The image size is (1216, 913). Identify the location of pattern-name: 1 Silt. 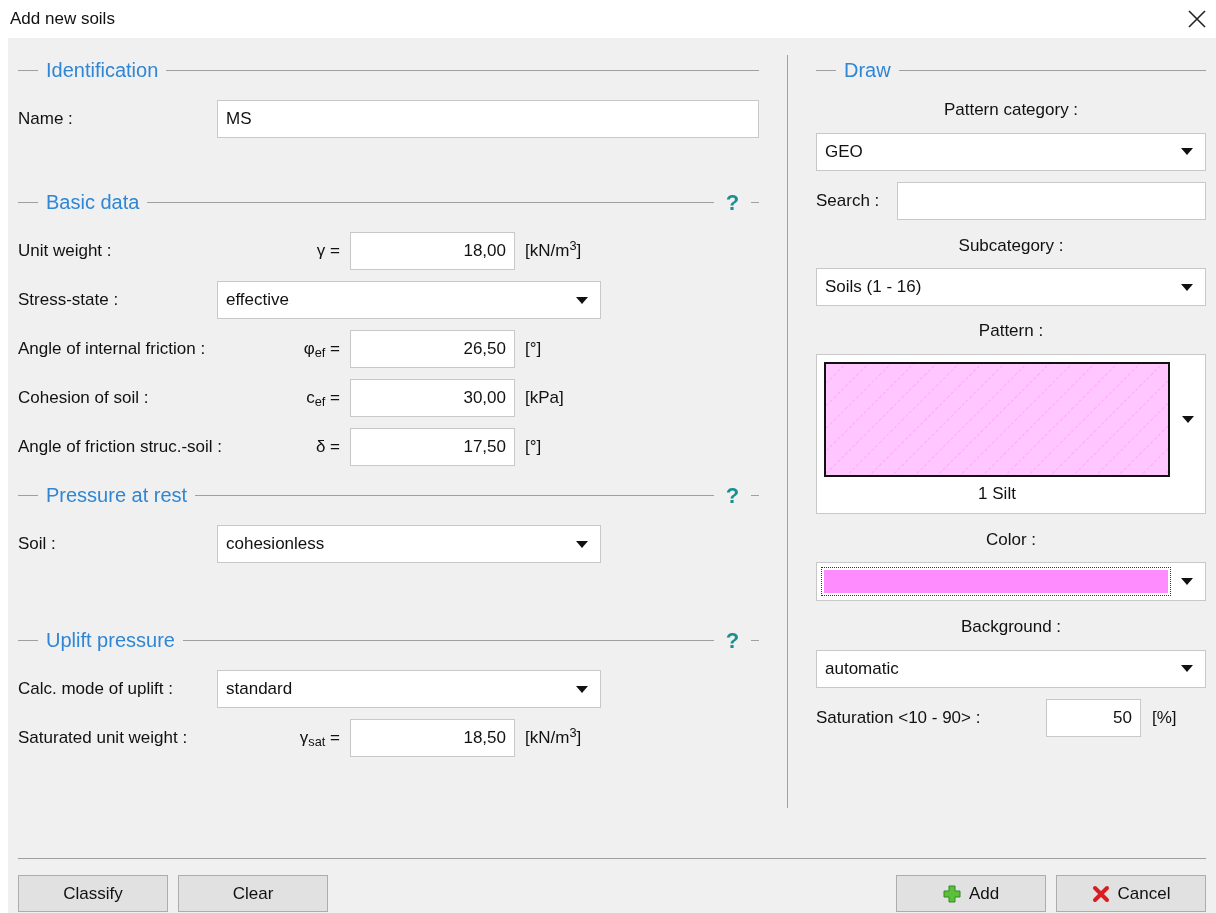
(997, 493).